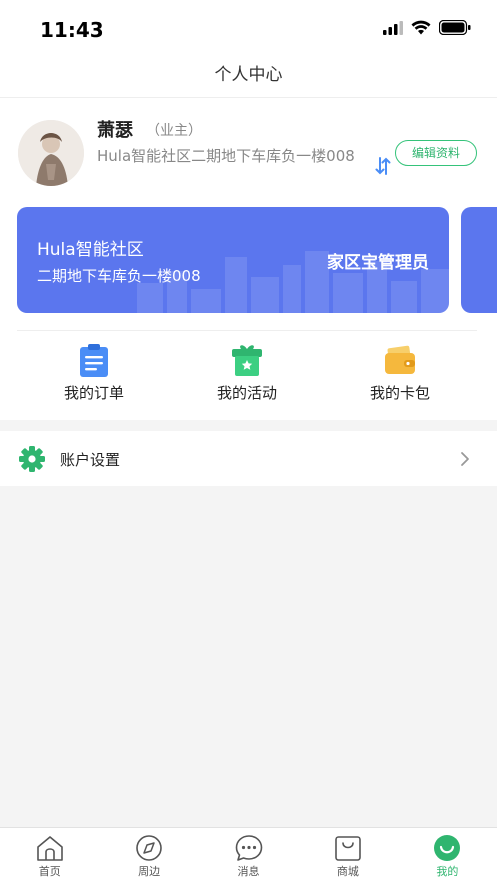 The image size is (497, 883). I want to click on community-role: 家区宝管理员, so click(378, 263).